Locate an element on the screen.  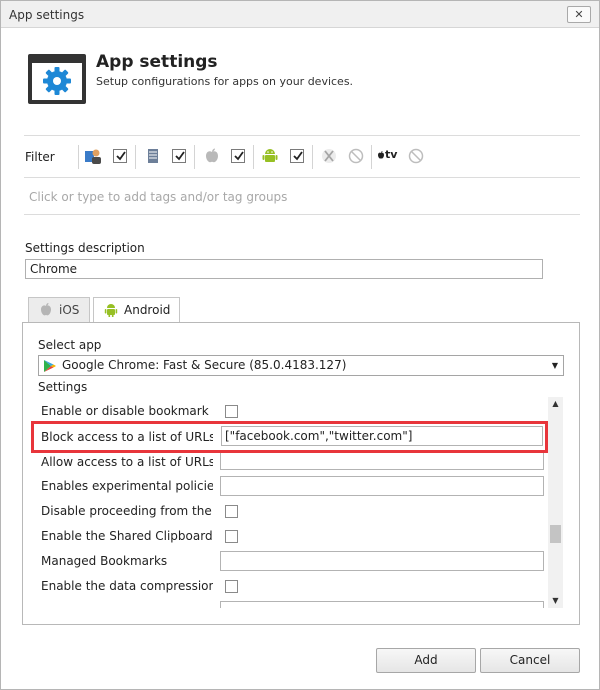
list-item is located at coordinates (292, 603).